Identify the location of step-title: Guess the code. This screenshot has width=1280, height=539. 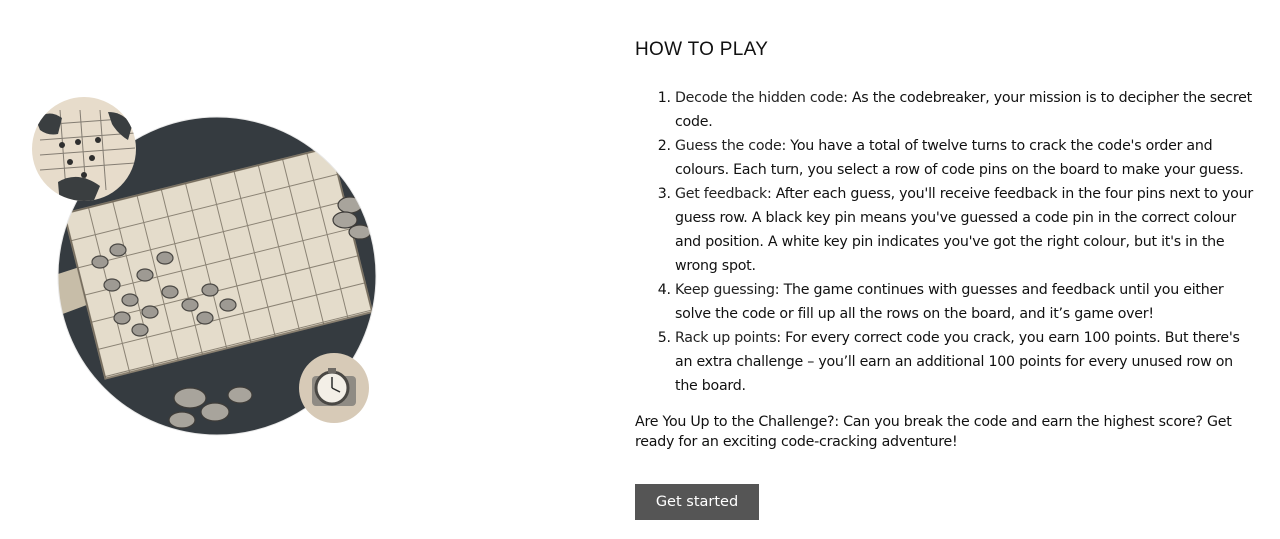
(728, 146).